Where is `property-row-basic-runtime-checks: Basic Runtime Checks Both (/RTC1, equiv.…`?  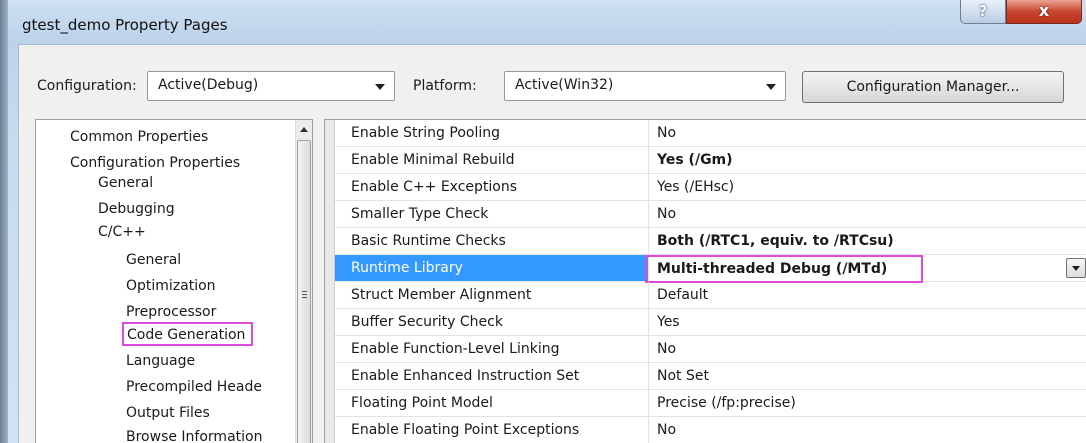 property-row-basic-runtime-checks: Basic Runtime Checks Both (/RTC1, equiv.… is located at coordinates (710, 241).